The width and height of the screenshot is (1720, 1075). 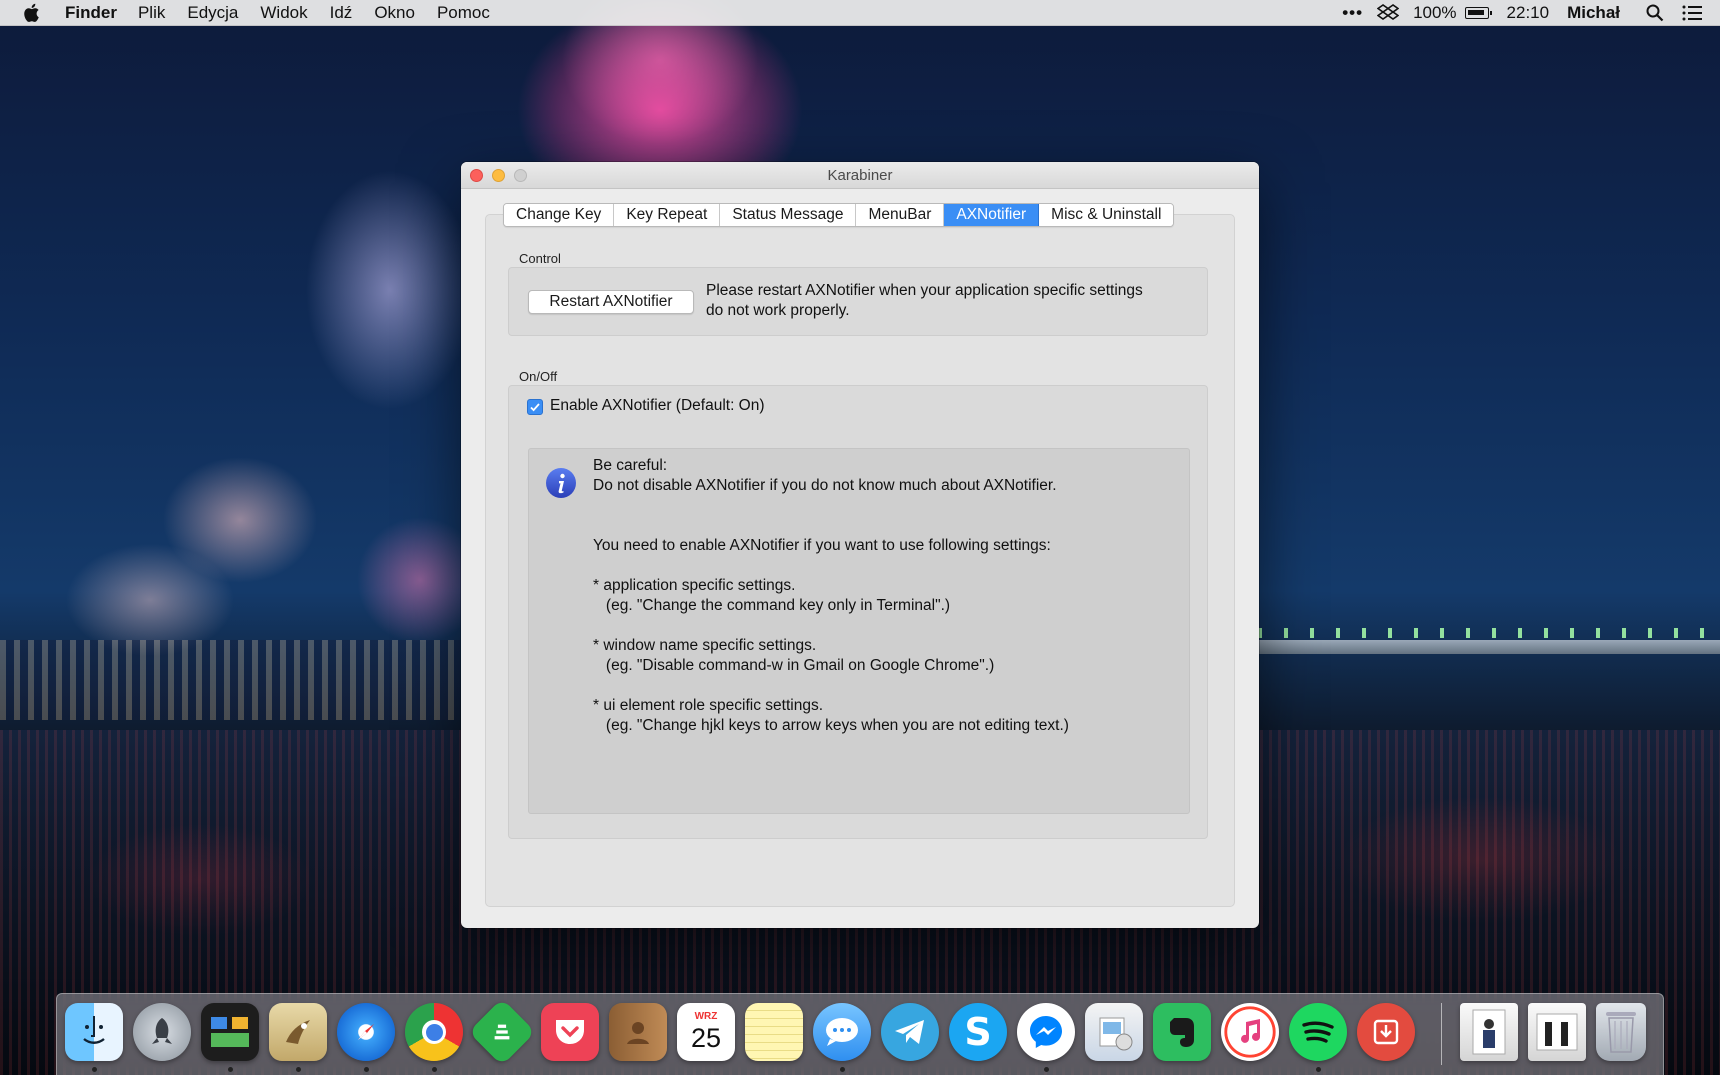 I want to click on mission-control-icon, so click(x=230, y=1032).